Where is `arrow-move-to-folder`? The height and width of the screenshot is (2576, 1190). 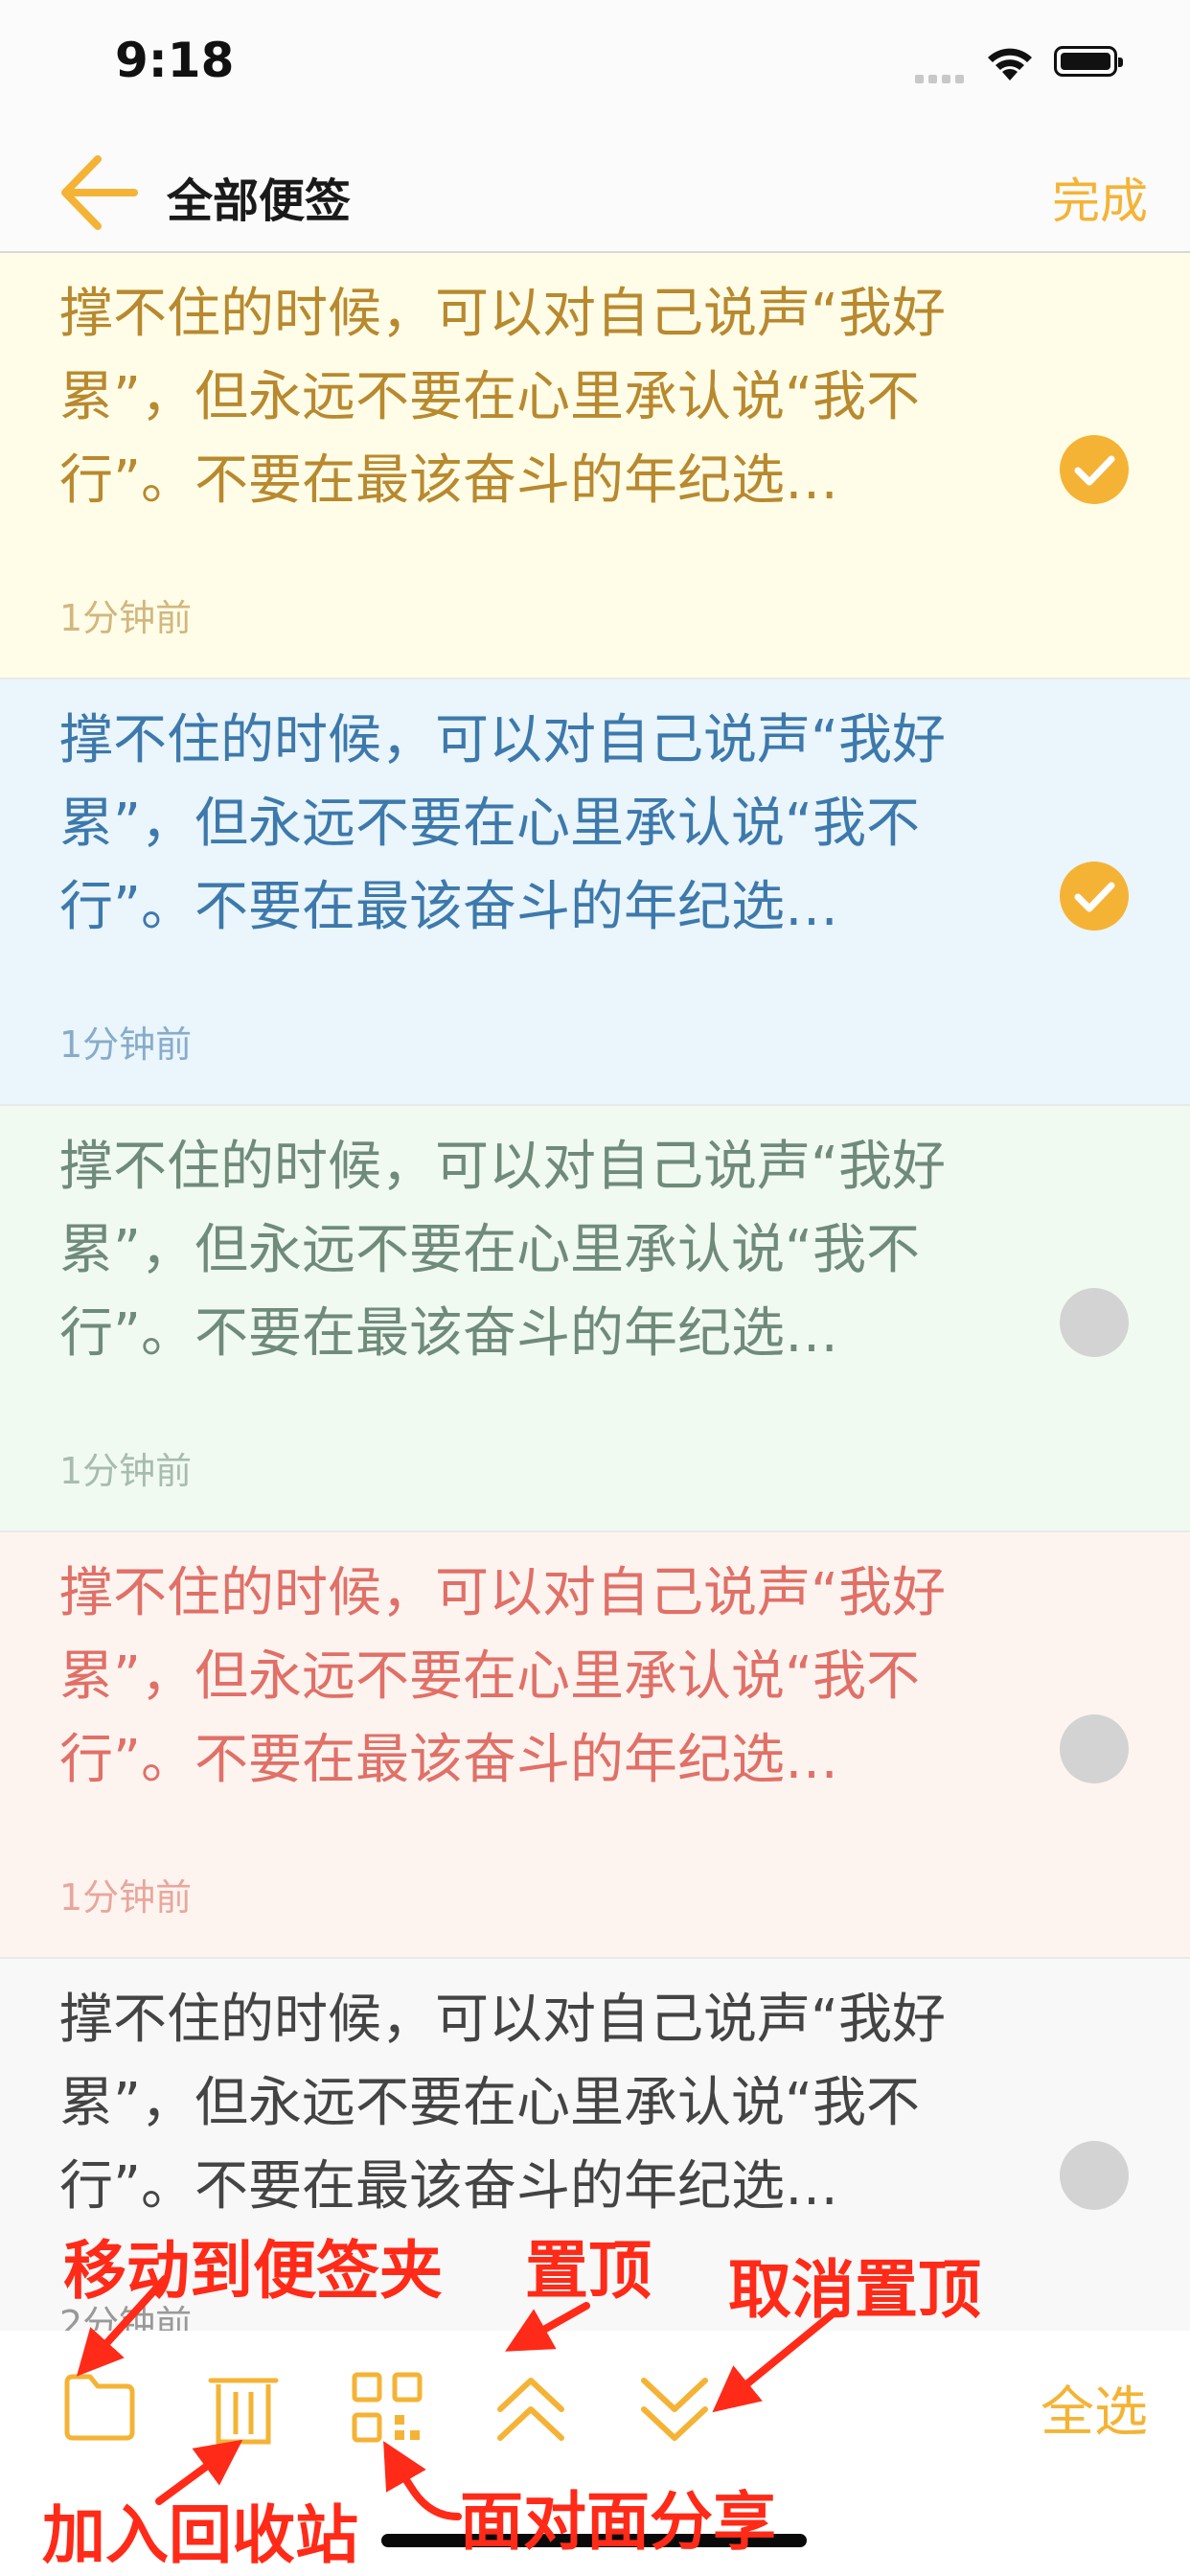 arrow-move-to-folder is located at coordinates (123, 2326).